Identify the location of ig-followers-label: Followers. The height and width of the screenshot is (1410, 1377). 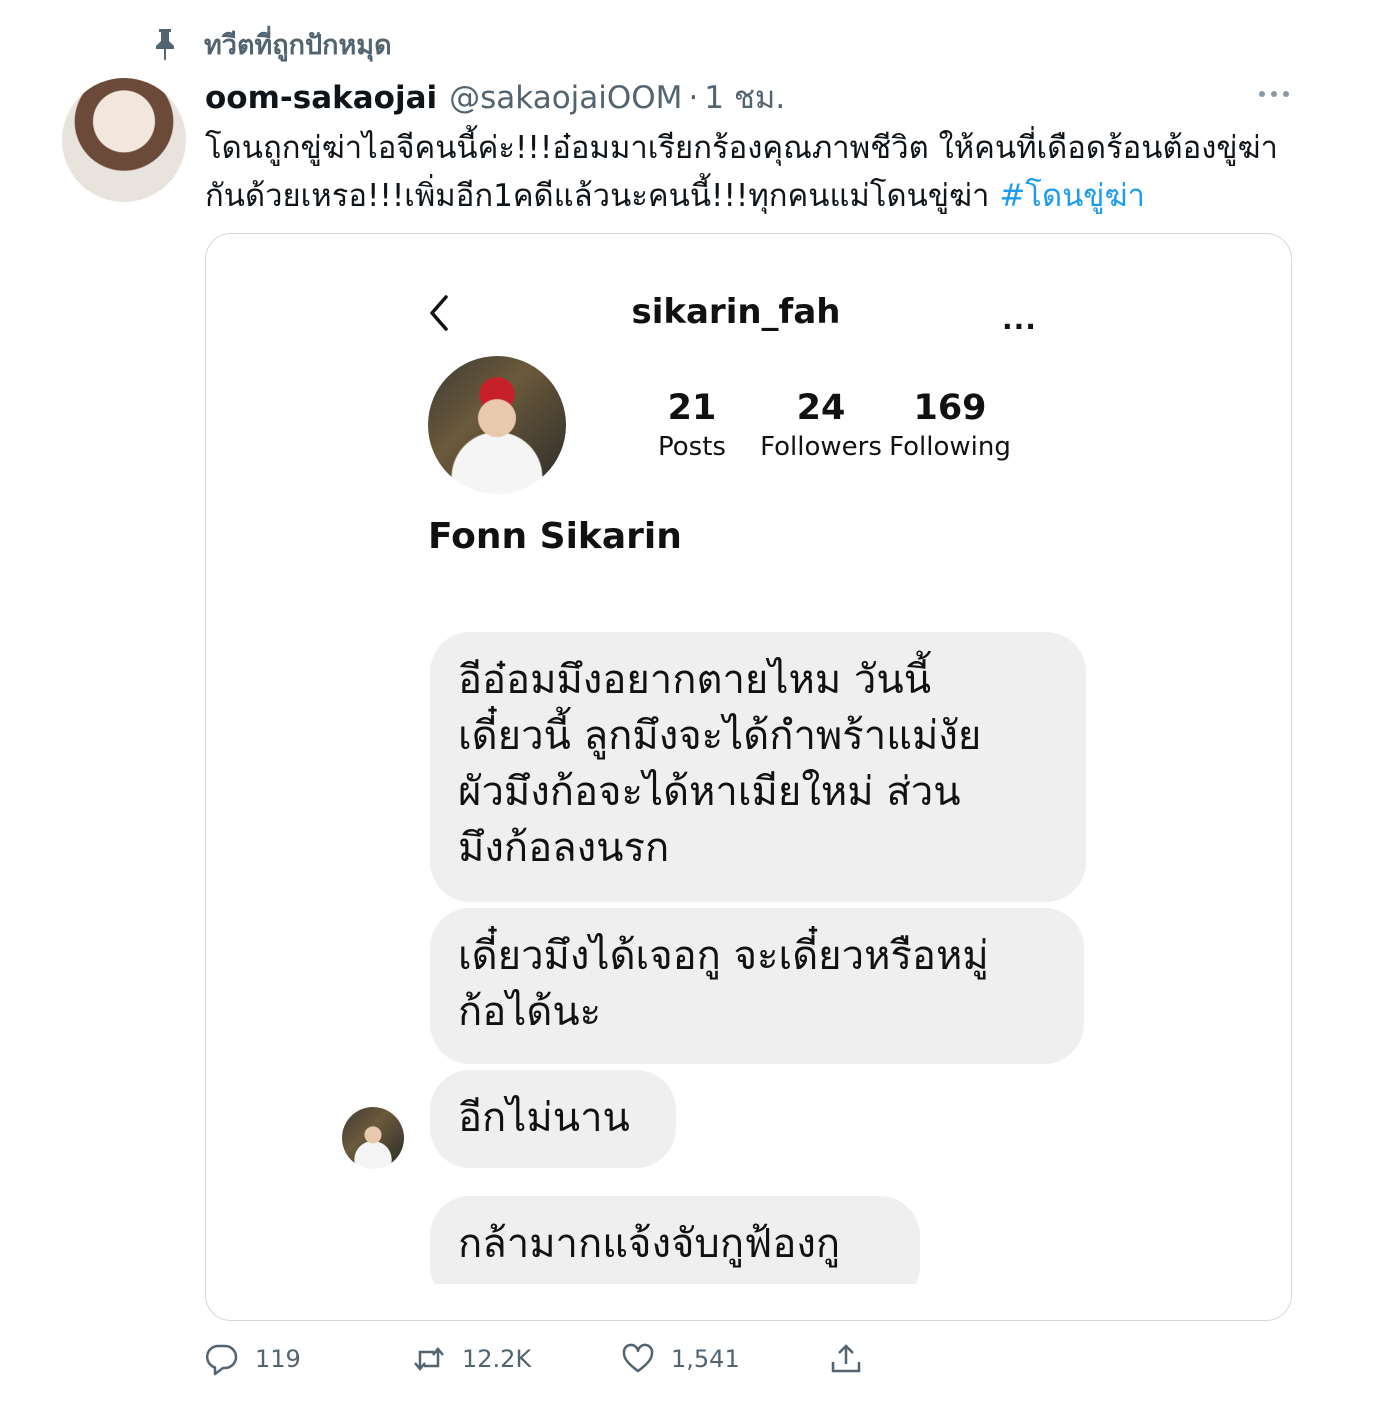
(821, 447).